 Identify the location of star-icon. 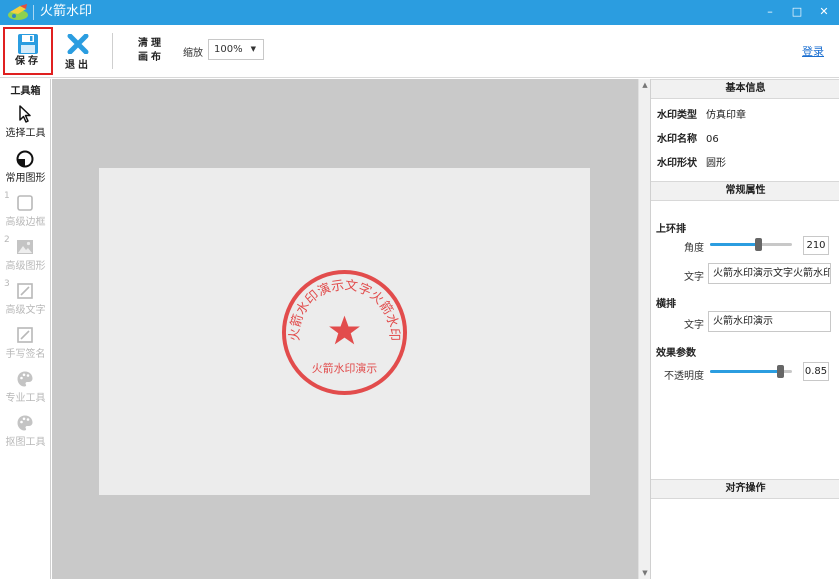
(344, 330).